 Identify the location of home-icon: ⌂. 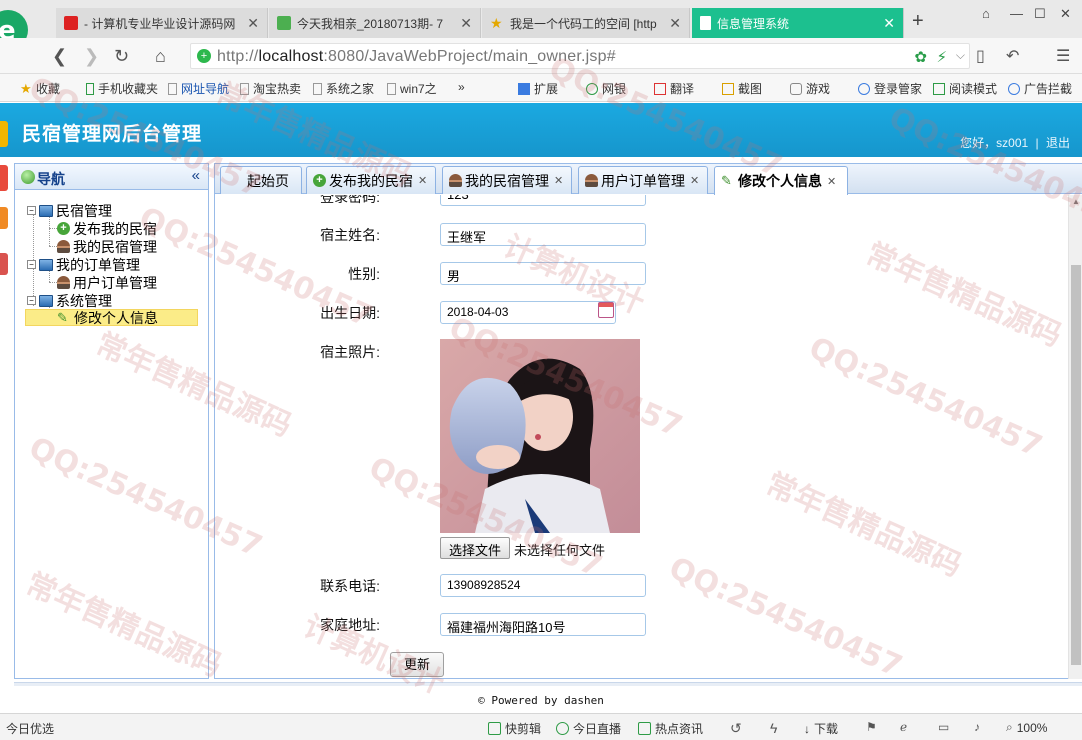
(160, 56).